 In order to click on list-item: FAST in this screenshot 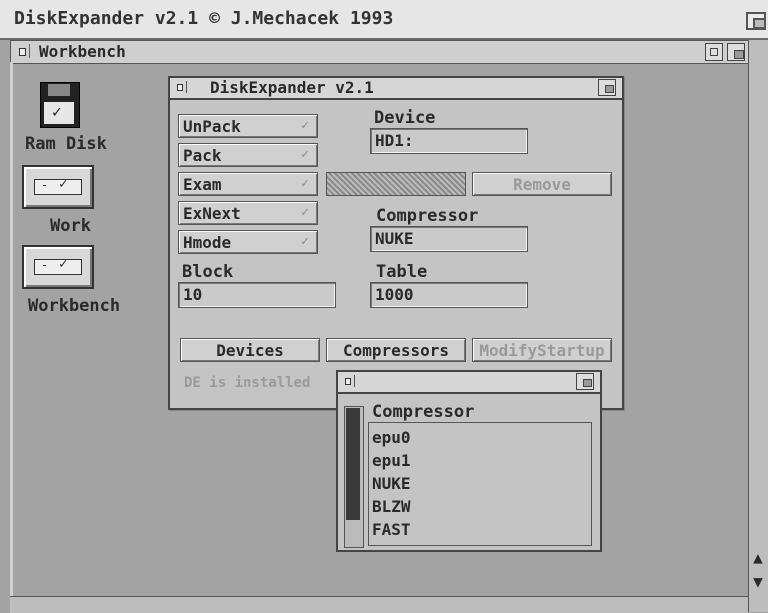, I will do `click(391, 530)`.